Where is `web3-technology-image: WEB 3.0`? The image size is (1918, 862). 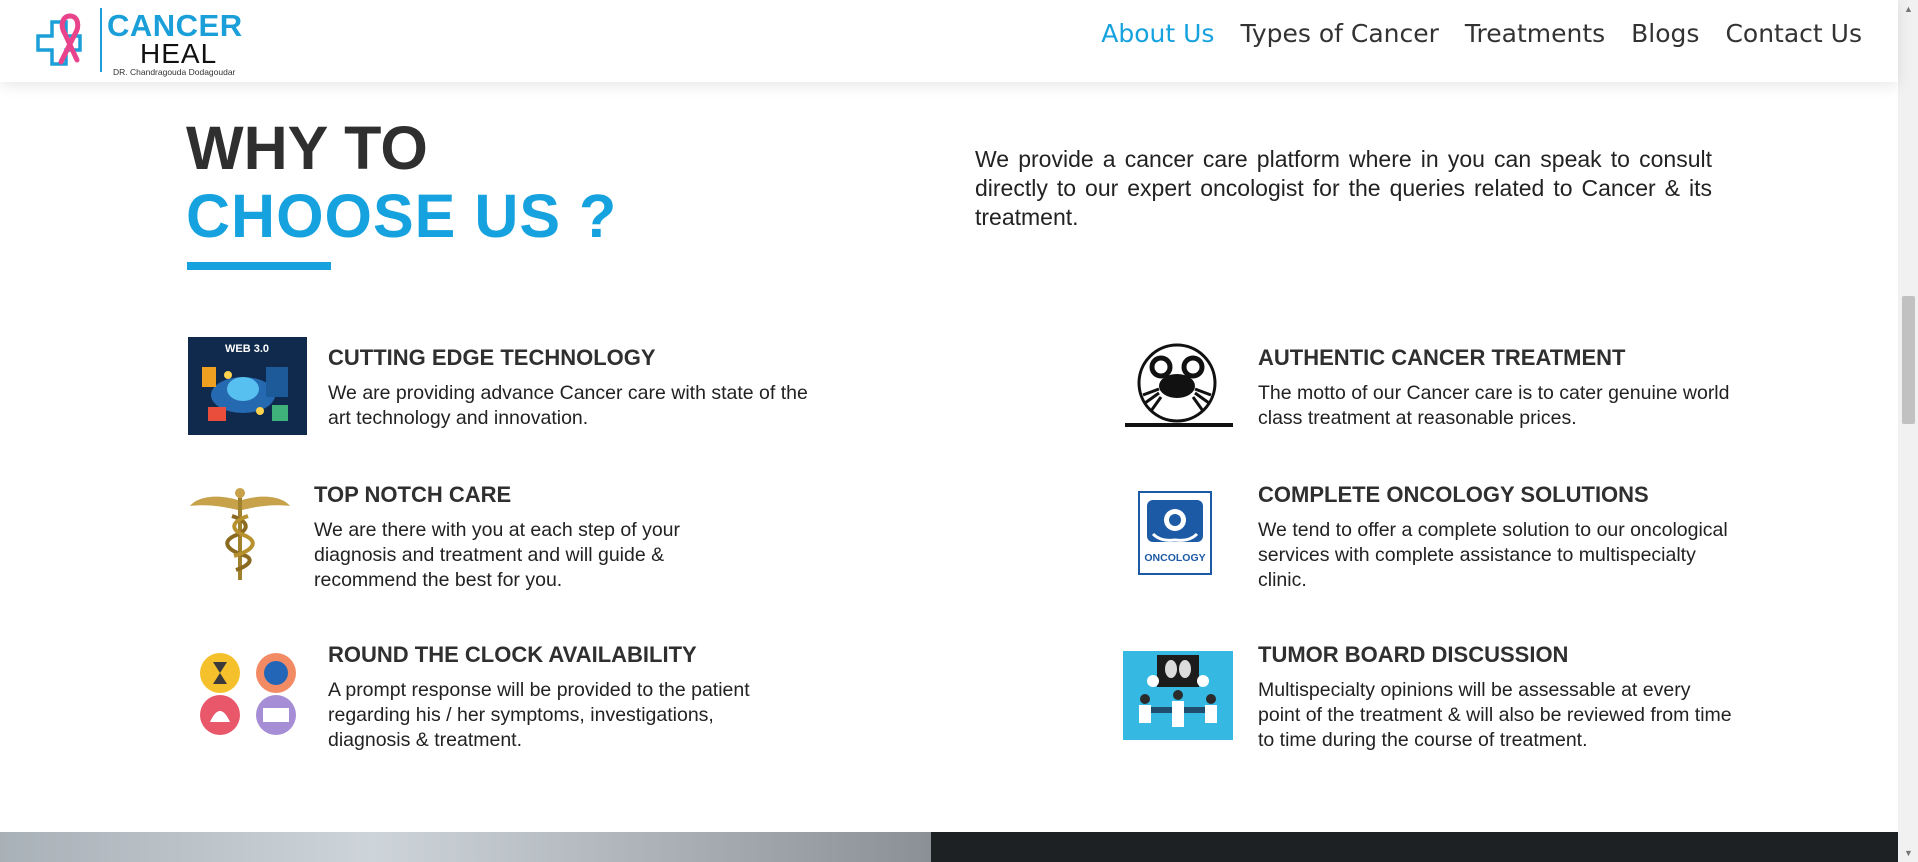 web3-technology-image: WEB 3.0 is located at coordinates (247, 386).